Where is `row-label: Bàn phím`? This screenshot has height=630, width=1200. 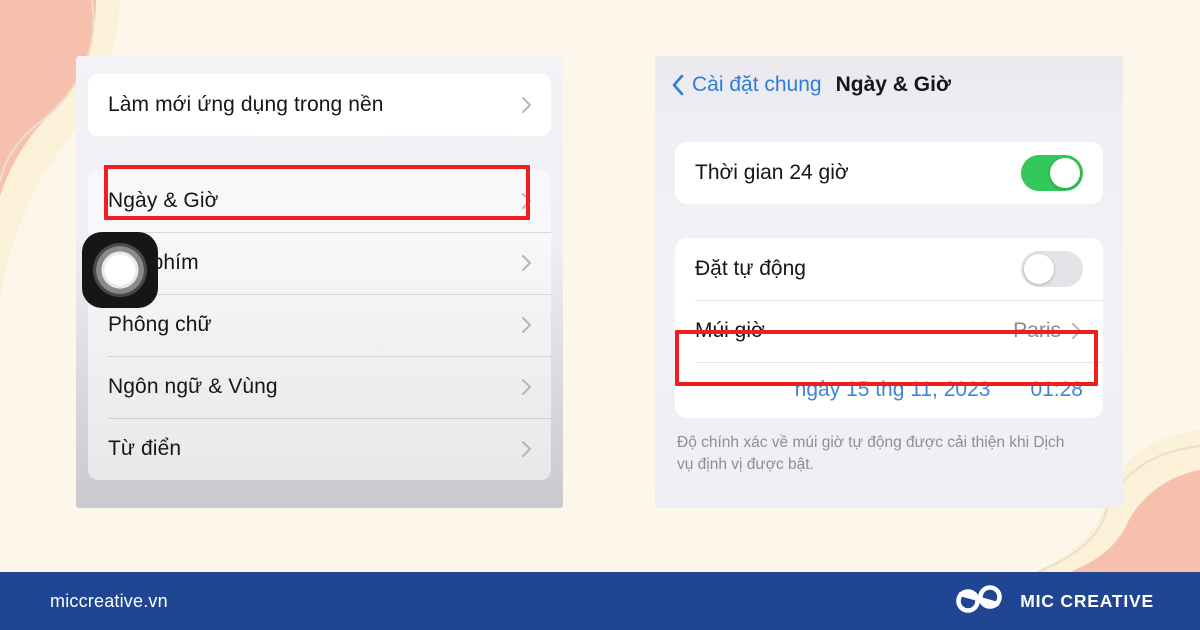
row-label: Bàn phím is located at coordinates (153, 262).